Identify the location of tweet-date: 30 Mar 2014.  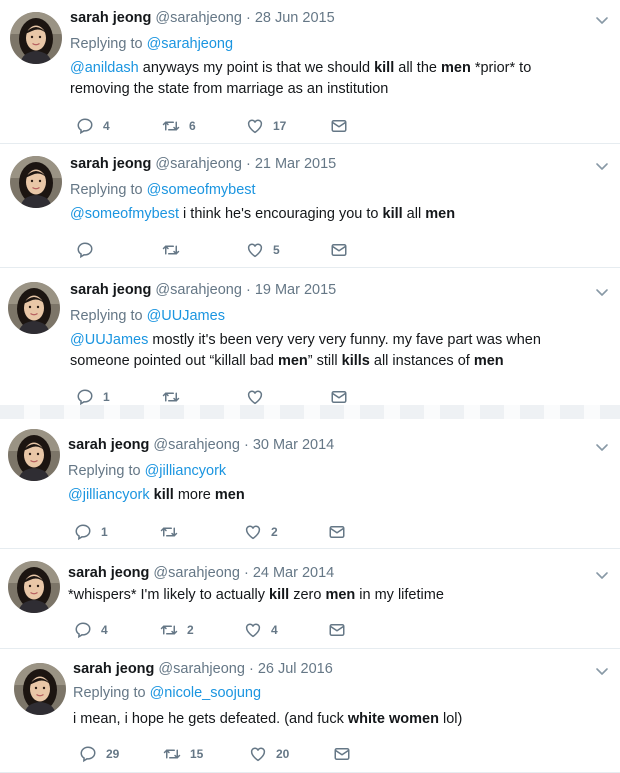
(293, 445).